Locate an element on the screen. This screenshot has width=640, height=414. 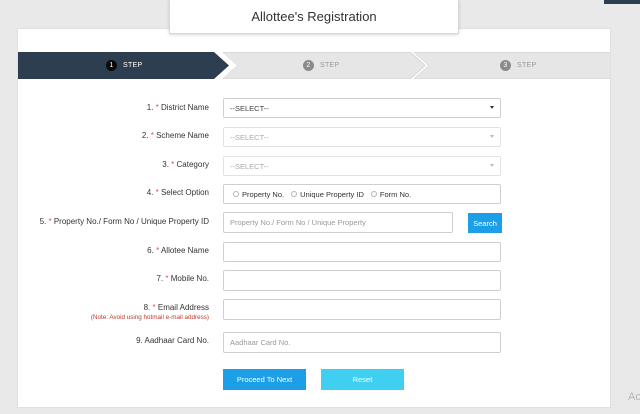
category-label: 3. * Category is located at coordinates (185, 164).